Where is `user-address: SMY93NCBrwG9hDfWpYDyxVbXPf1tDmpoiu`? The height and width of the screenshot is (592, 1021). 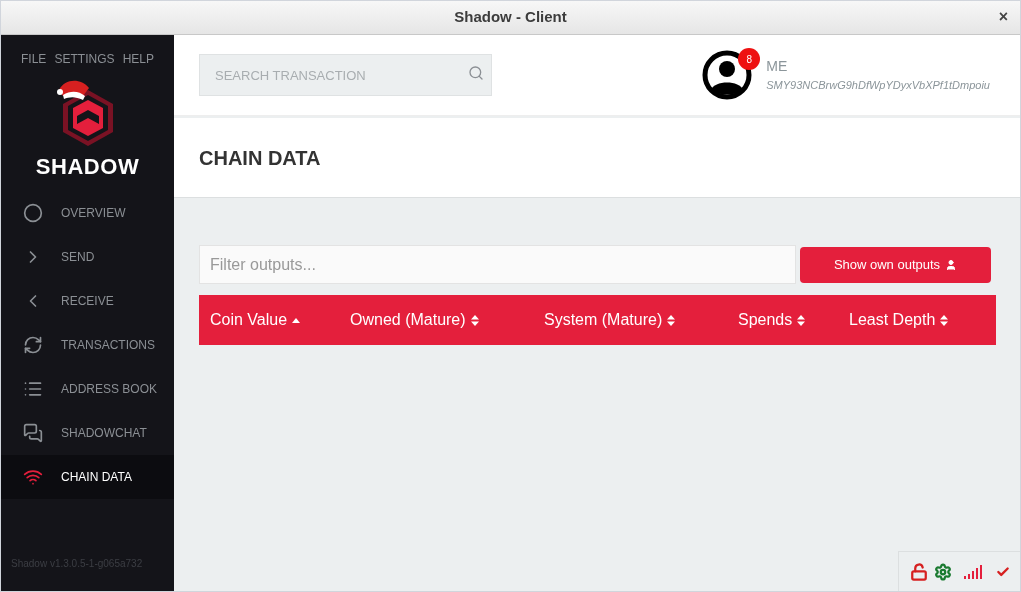
user-address: SMY93NCBrwG9hDfWpYDyxVbXPf1tDmpoiu is located at coordinates (878, 86).